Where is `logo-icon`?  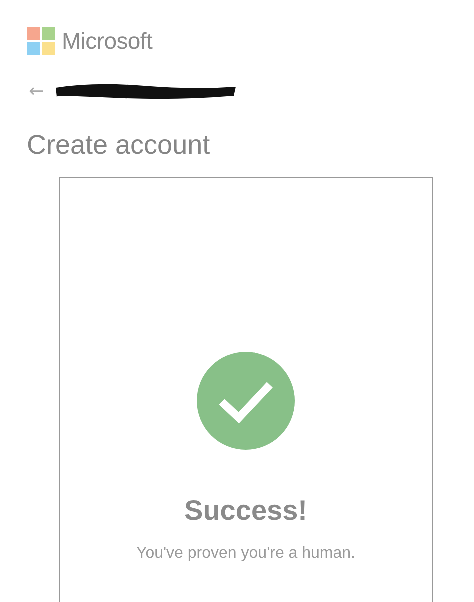 logo-icon is located at coordinates (41, 41).